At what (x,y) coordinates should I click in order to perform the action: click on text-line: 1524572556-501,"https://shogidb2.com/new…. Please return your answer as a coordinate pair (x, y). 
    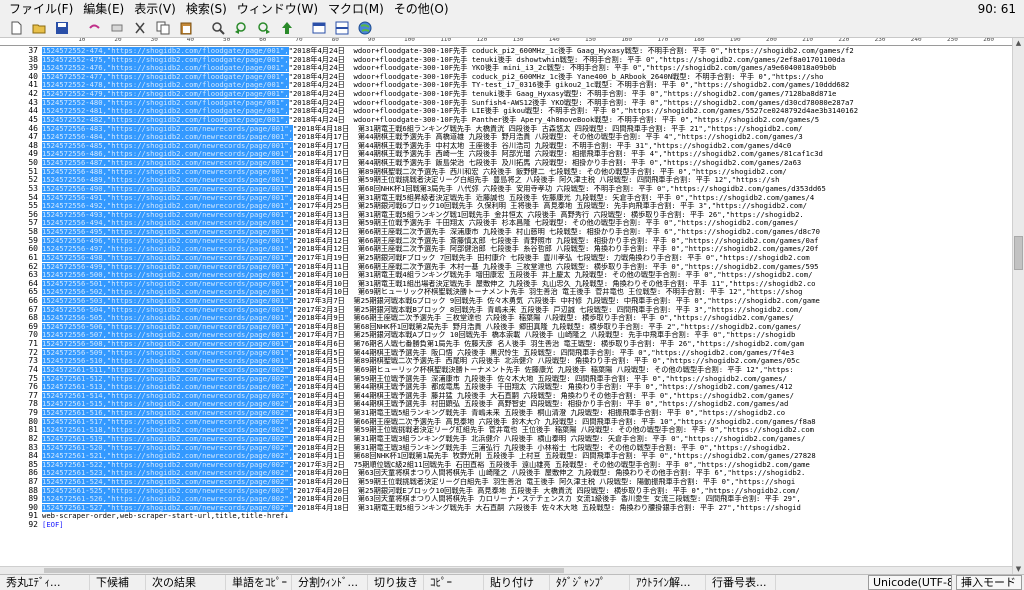
    Looking at the image, I should click on (527, 283).